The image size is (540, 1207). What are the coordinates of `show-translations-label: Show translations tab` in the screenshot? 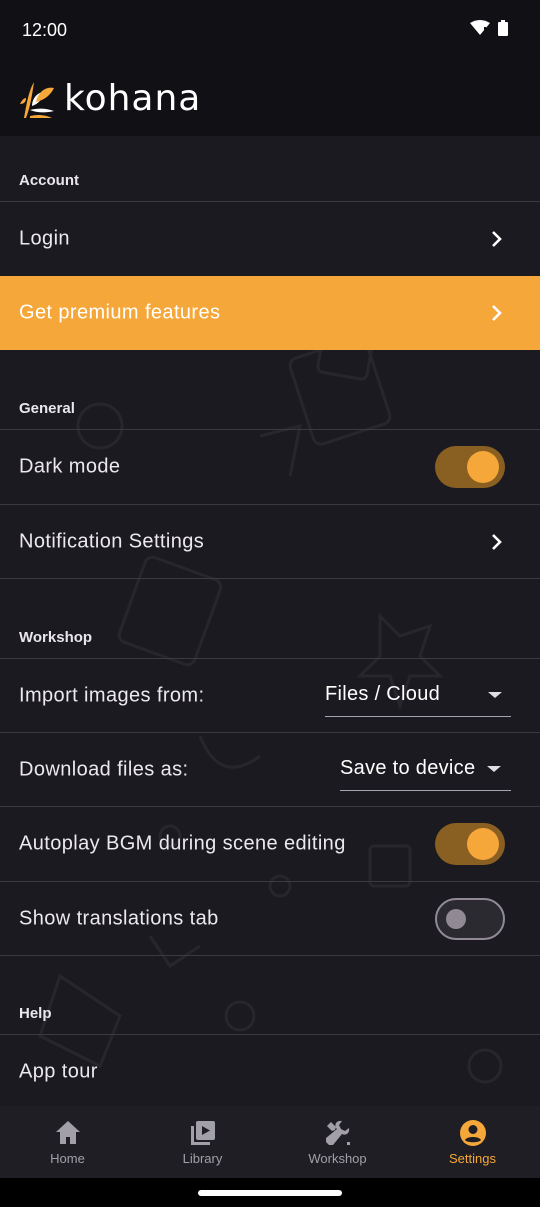 It's located at (119, 918).